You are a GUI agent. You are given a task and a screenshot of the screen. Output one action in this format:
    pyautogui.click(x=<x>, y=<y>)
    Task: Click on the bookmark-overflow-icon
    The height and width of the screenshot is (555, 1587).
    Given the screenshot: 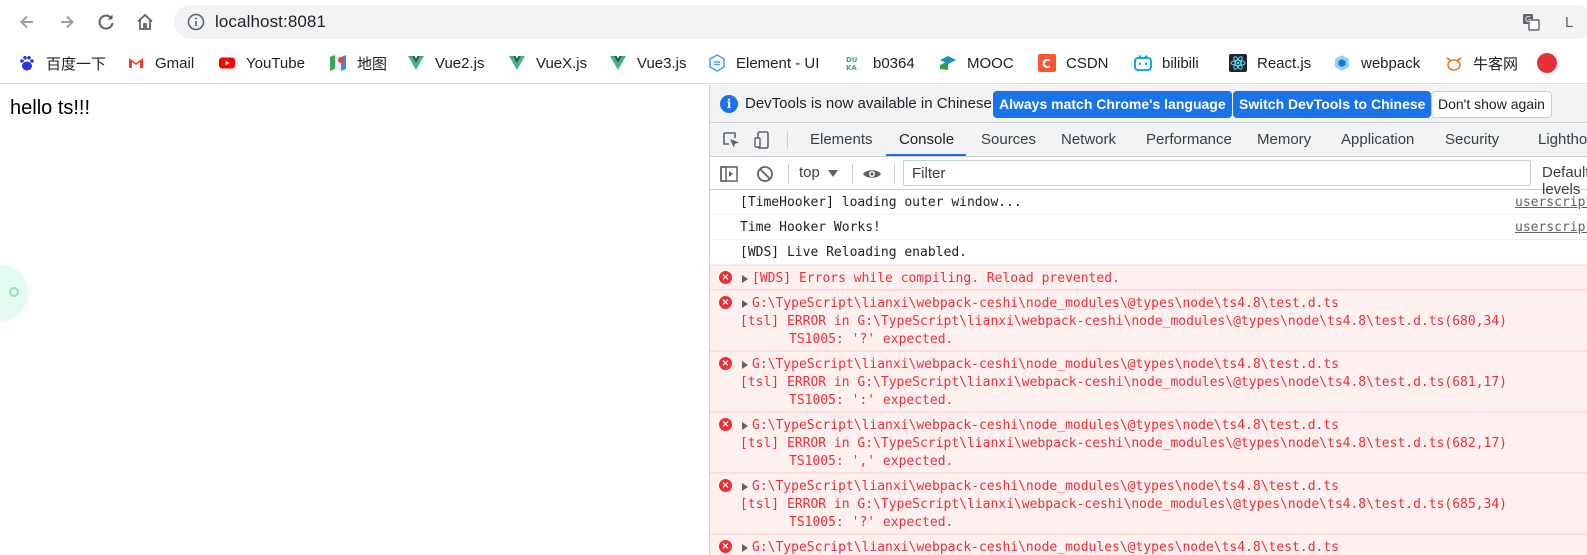 What is the action you would take?
    pyautogui.click(x=1547, y=63)
    